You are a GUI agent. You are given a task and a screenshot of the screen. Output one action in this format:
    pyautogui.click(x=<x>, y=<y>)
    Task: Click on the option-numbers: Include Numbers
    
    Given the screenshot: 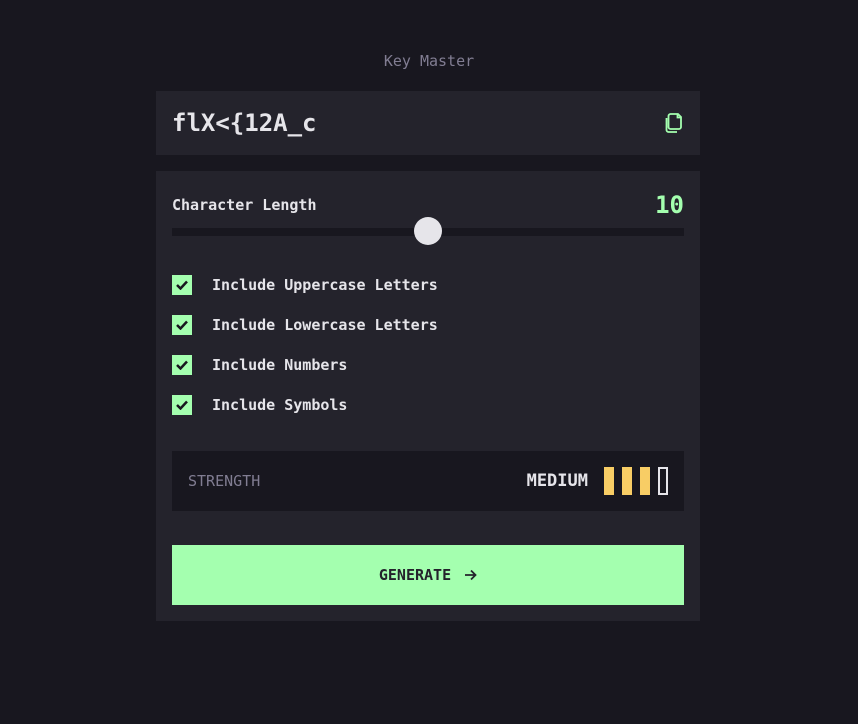 What is the action you would take?
    pyautogui.click(x=428, y=365)
    